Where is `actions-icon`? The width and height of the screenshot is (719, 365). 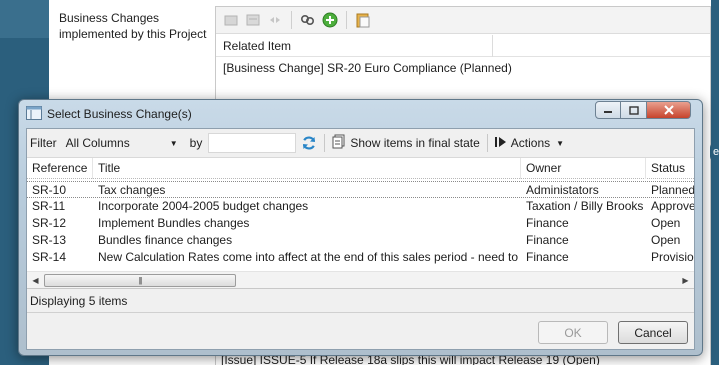 actions-icon is located at coordinates (500, 143).